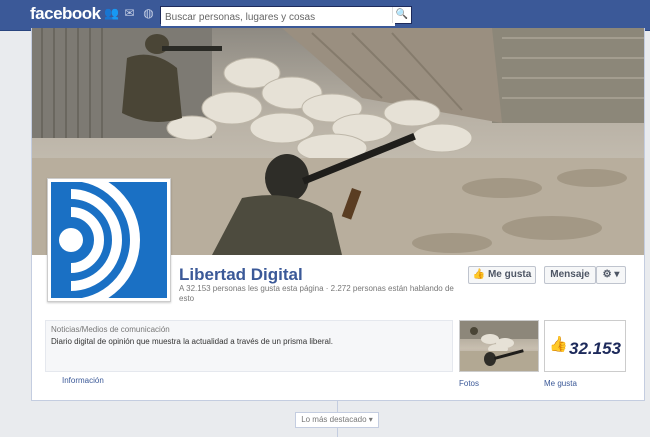 Image resolution: width=650 pixels, height=437 pixels. I want to click on photos-thumbnail-image, so click(499, 346).